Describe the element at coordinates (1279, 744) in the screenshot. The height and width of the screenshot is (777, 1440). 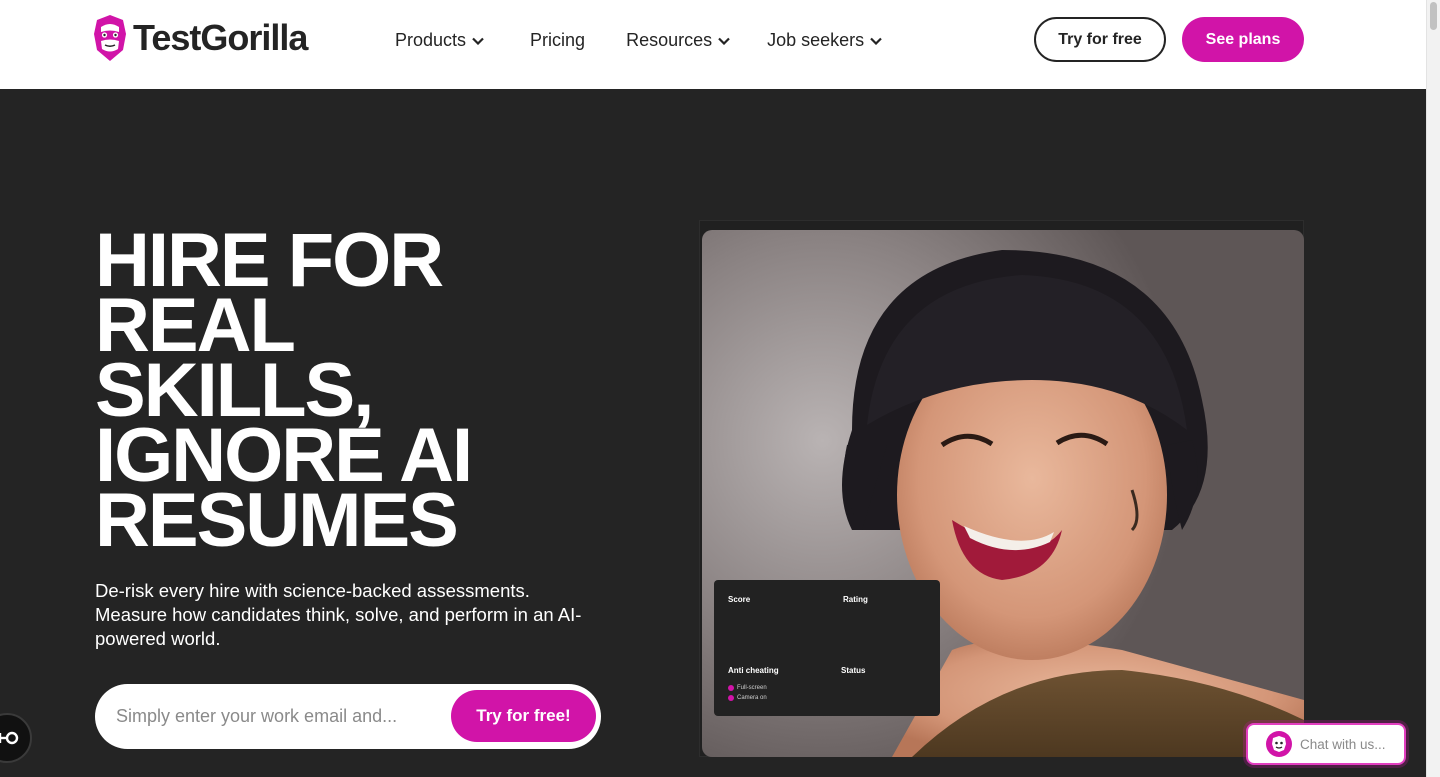
I see `chat-bot-icon` at that location.